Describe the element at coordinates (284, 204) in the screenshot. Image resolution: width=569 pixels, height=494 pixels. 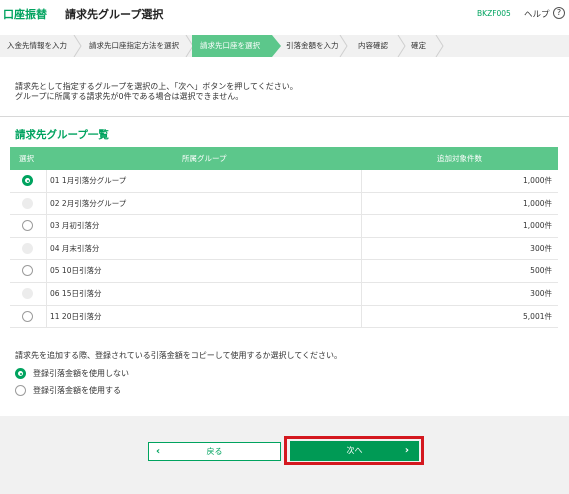
I see `table-row: 02 2月引落分グループ 1,000件` at that location.